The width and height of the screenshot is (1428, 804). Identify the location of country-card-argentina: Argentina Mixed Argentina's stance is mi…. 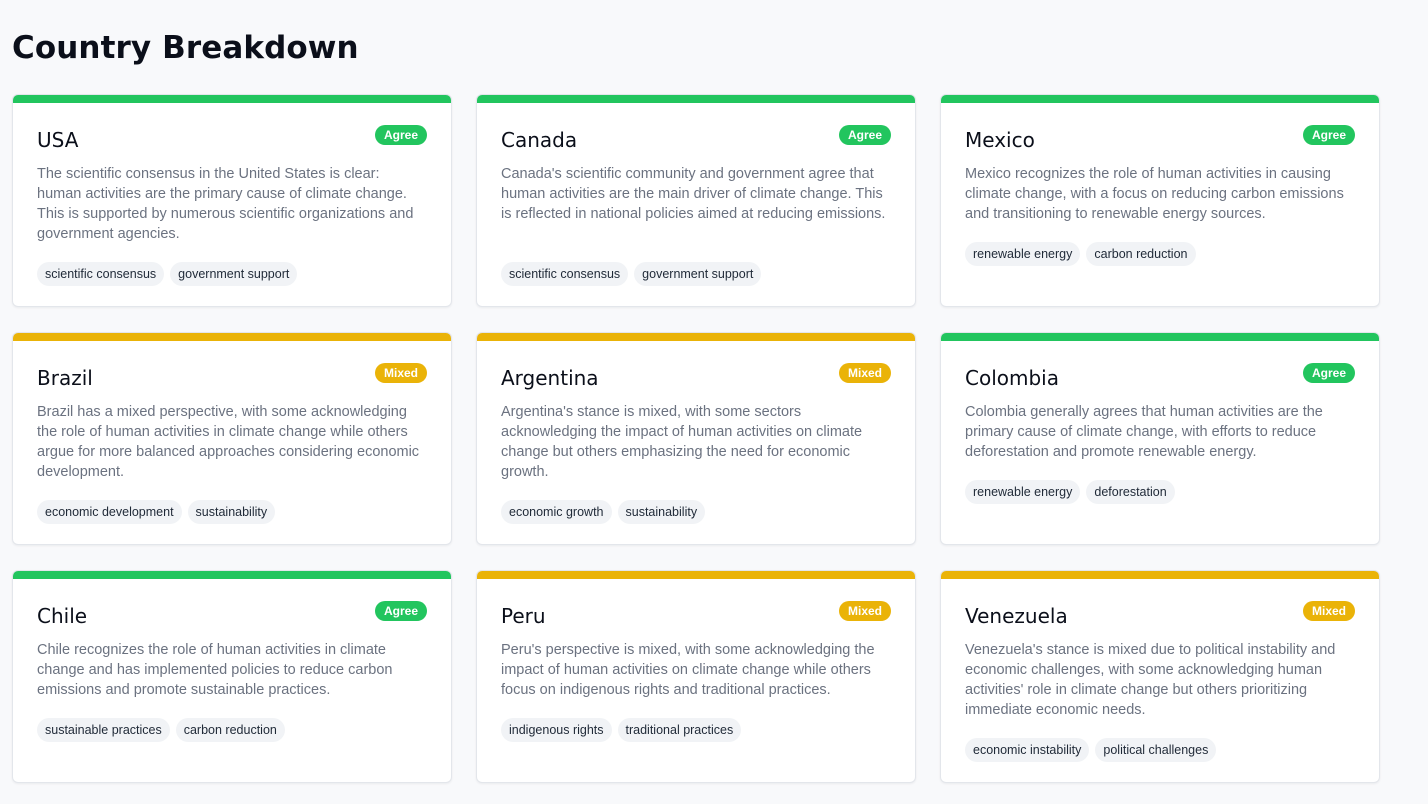
(696, 438).